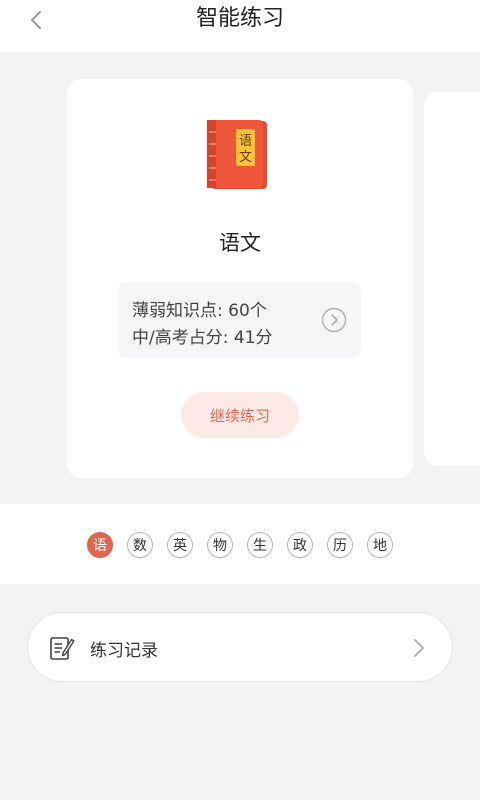  I want to click on subject-tab: 生, so click(260, 545).